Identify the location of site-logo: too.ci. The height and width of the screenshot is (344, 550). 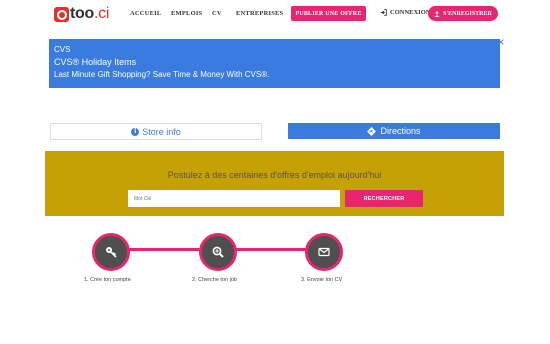
(81, 14).